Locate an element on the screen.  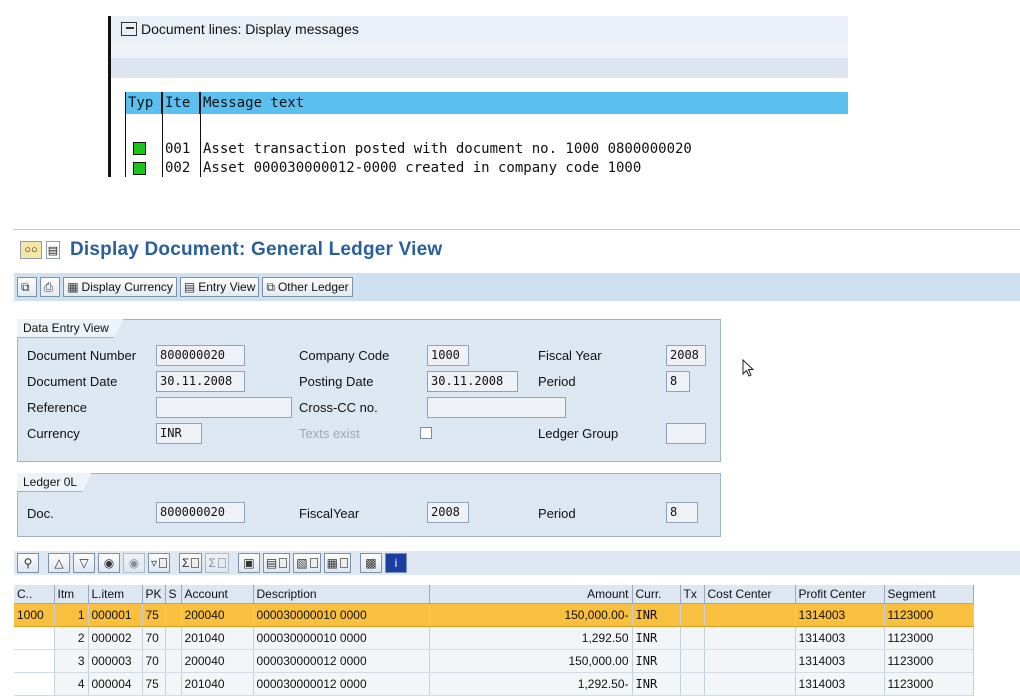
col-header-cost-center: Cost Center is located at coordinates (750, 594).